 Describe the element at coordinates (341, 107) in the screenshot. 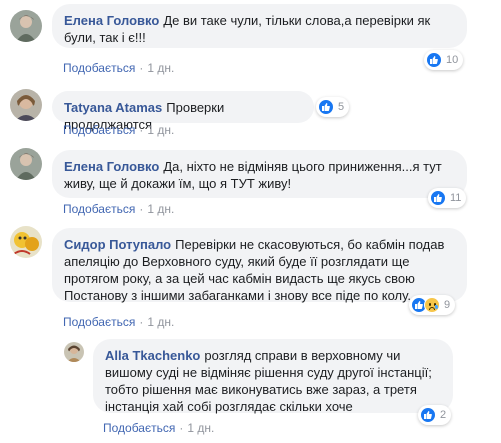

I see `reactions-count: 5` at that location.